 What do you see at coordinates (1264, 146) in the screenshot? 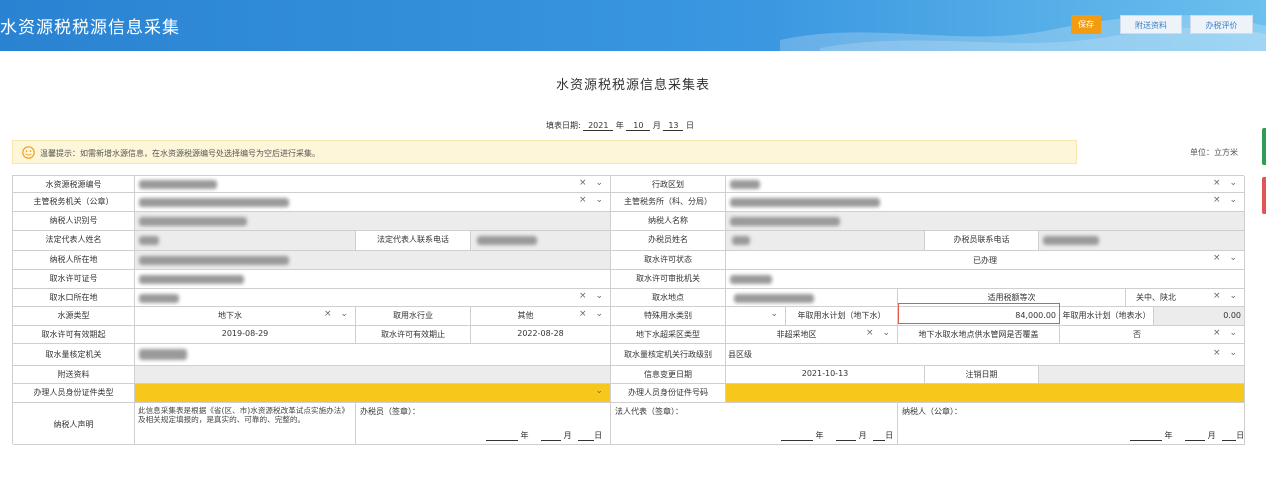
I see `side-tab-green` at bounding box center [1264, 146].